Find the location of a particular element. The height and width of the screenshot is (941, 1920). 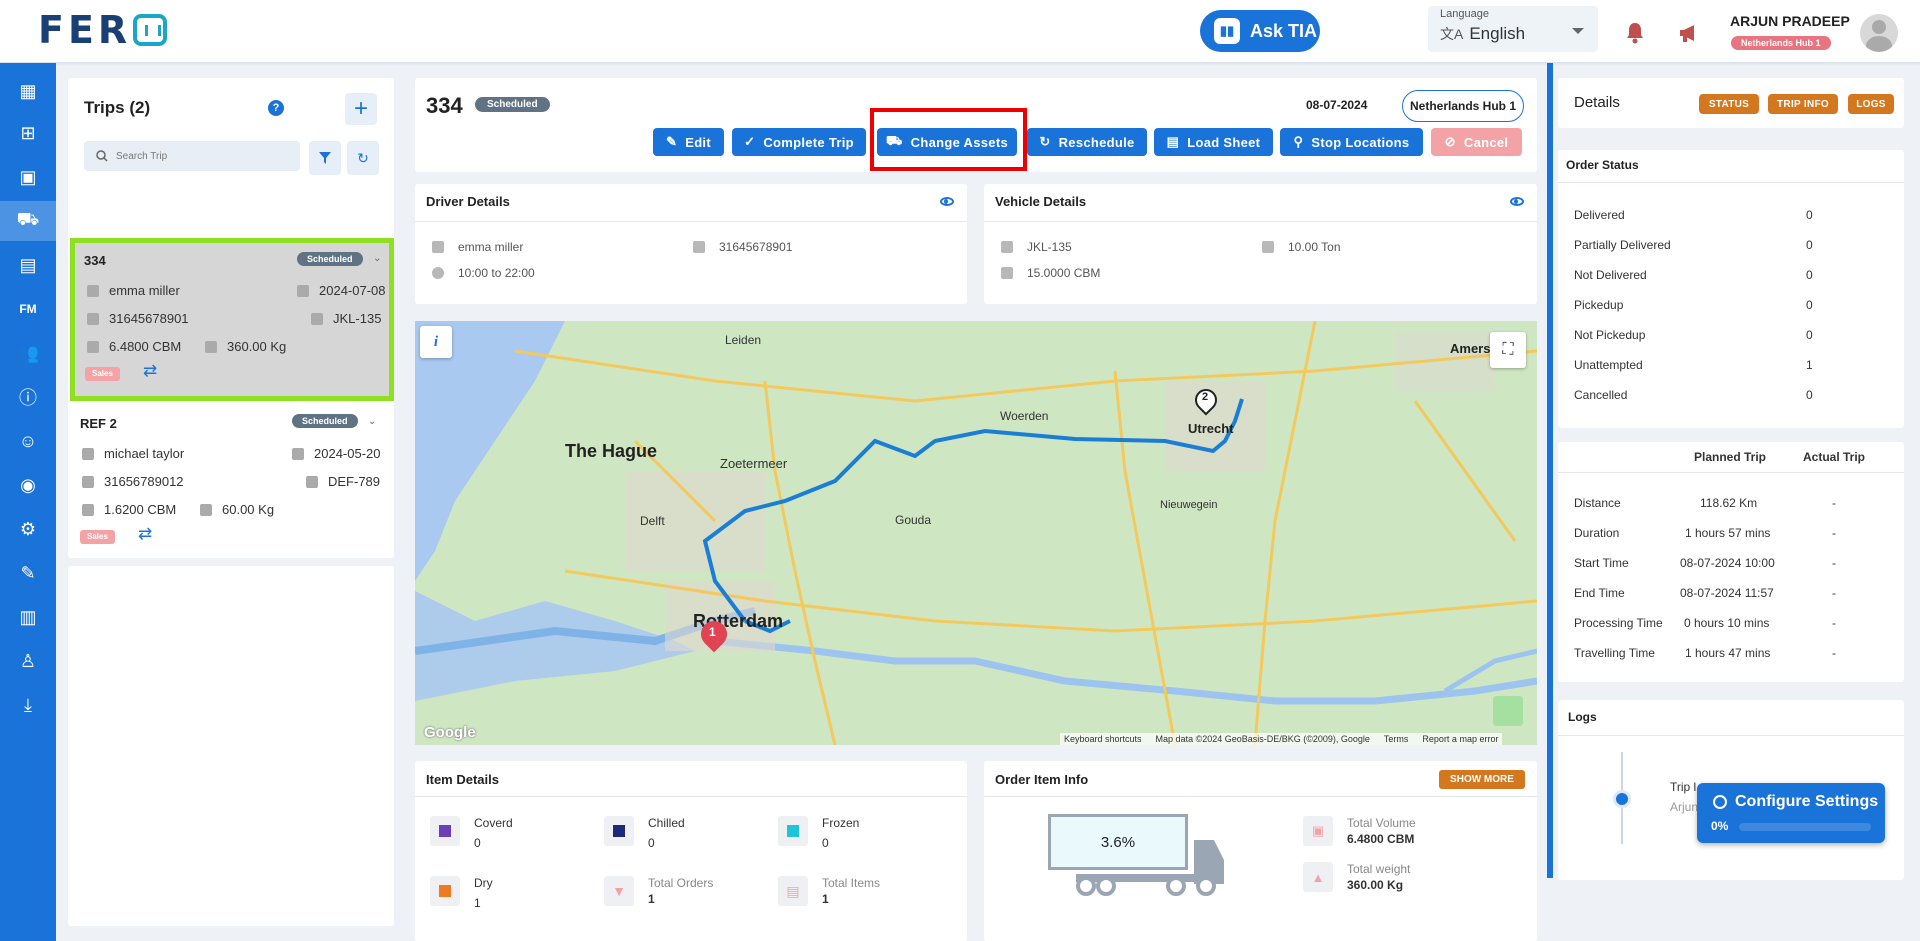

reschedule-button: ↻ Reschedule is located at coordinates (1087, 142).